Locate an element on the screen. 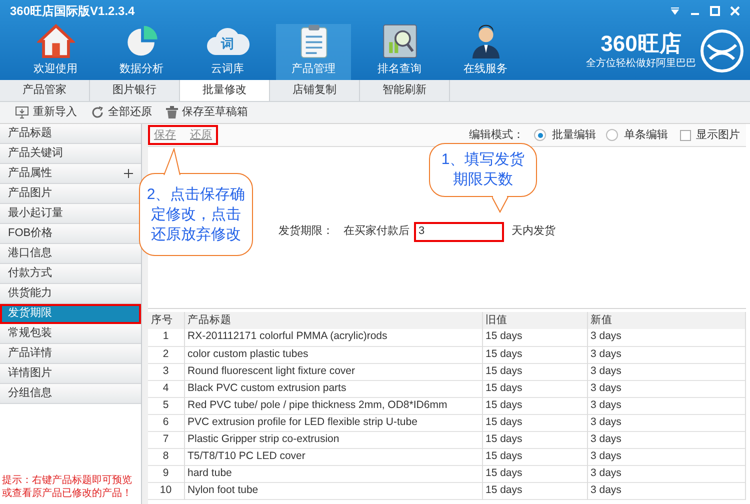 This screenshot has width=750, height=504. edit-mode-label: 编辑模式： is located at coordinates (496, 135).